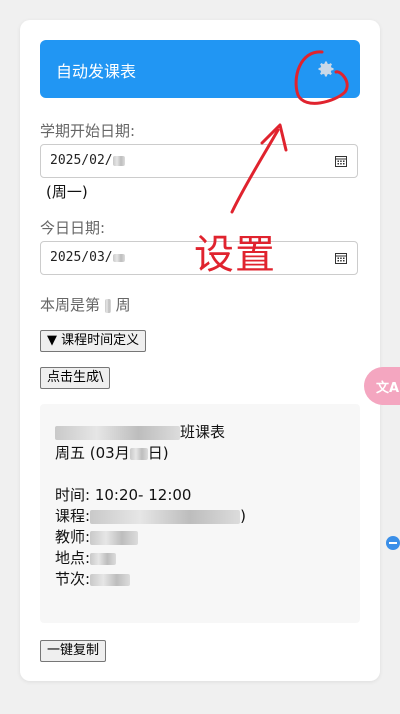 This screenshot has height=714, width=400. Describe the element at coordinates (73, 228) in the screenshot. I see `today-label: 今日日期:` at that location.